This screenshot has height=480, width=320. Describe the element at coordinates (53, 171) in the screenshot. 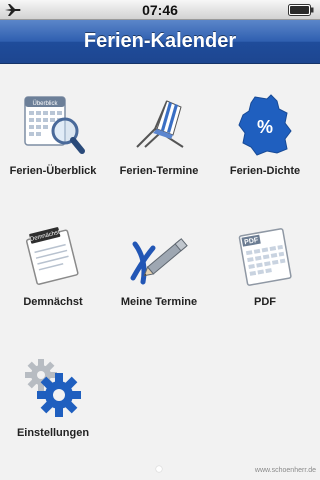

I see `tile-label: Ferien-Überblick` at that location.